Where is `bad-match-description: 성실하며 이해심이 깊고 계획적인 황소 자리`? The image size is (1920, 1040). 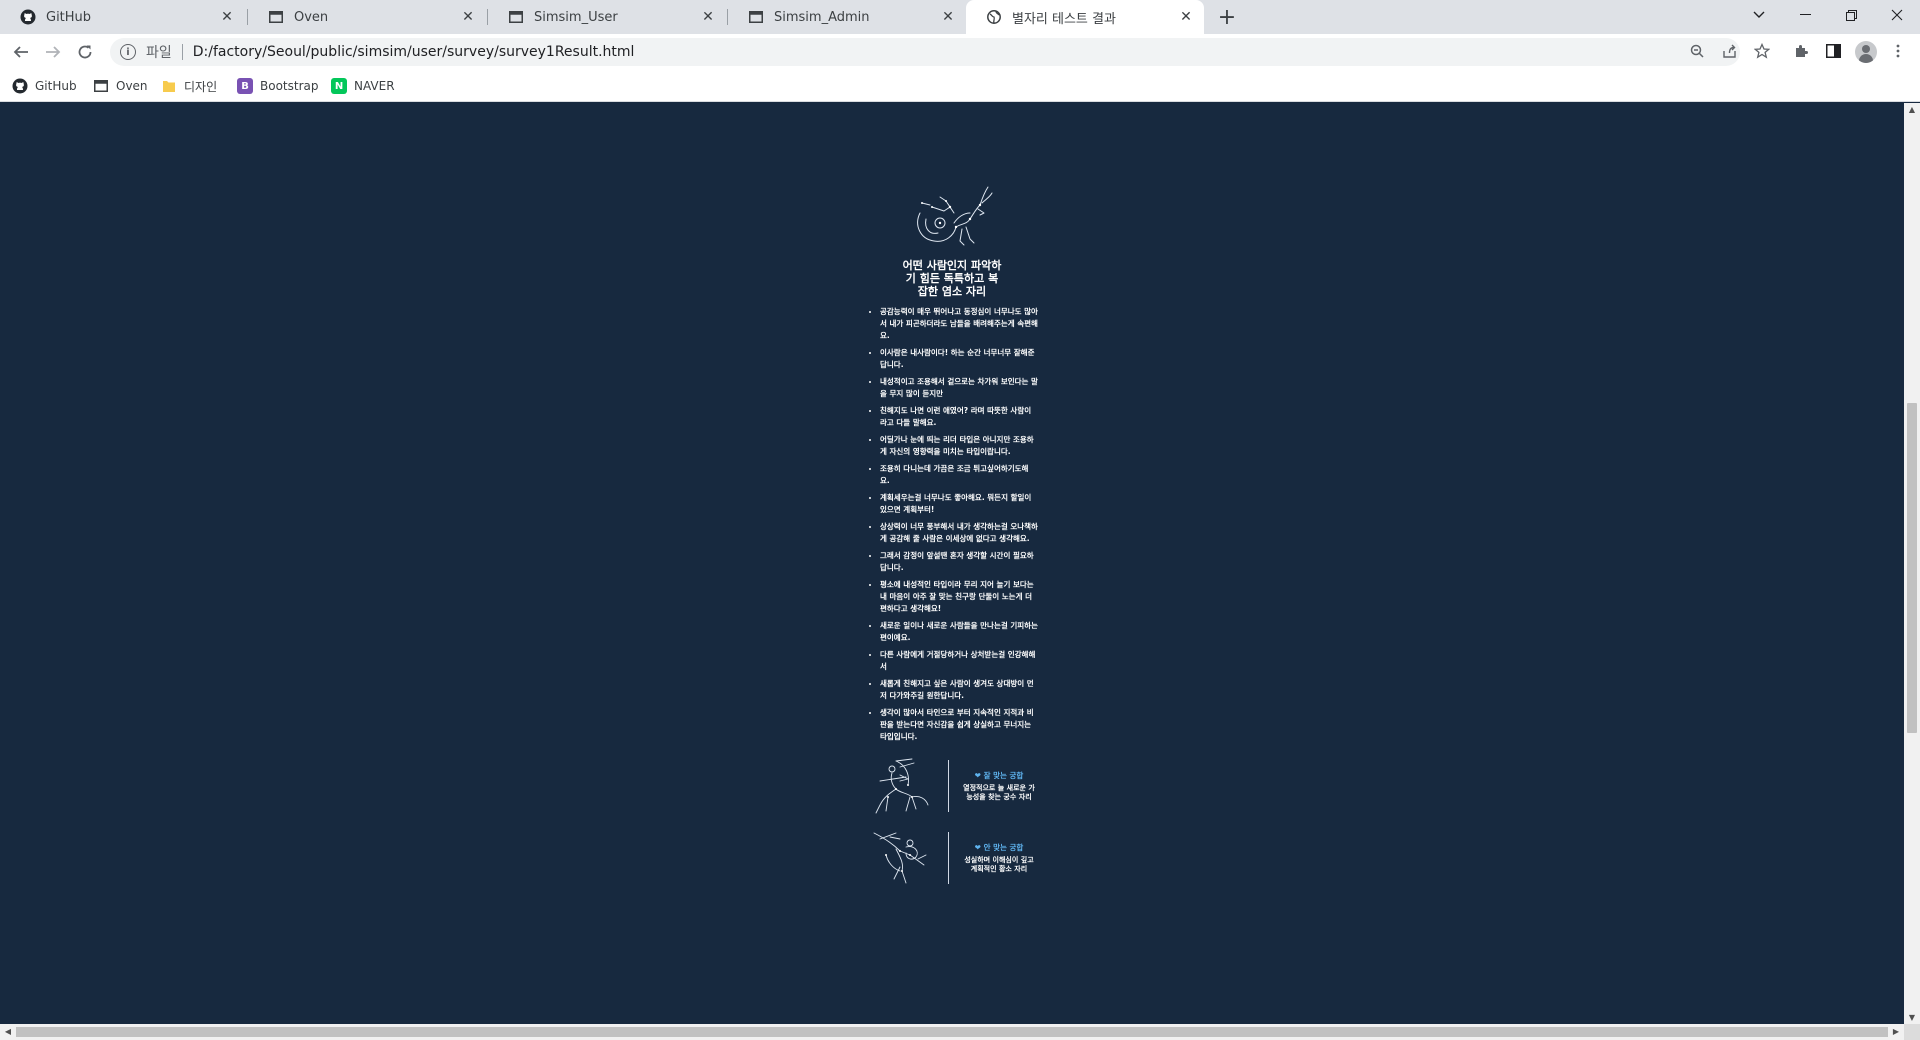 bad-match-description: 성실하며 이해심이 깊고 계획적인 황소 자리 is located at coordinates (999, 864).